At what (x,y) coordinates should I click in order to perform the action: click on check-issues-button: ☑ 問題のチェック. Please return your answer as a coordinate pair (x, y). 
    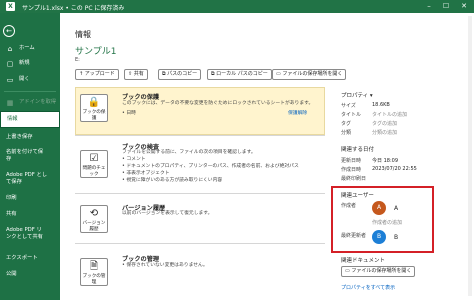
    Looking at the image, I should click on (94, 164).